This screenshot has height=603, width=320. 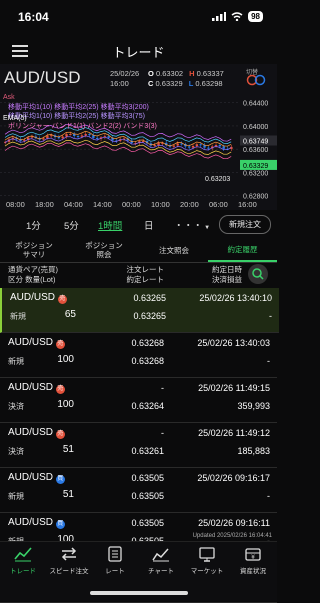 What do you see at coordinates (138, 52) in the screenshot?
I see `page-title: トレード` at bounding box center [138, 52].